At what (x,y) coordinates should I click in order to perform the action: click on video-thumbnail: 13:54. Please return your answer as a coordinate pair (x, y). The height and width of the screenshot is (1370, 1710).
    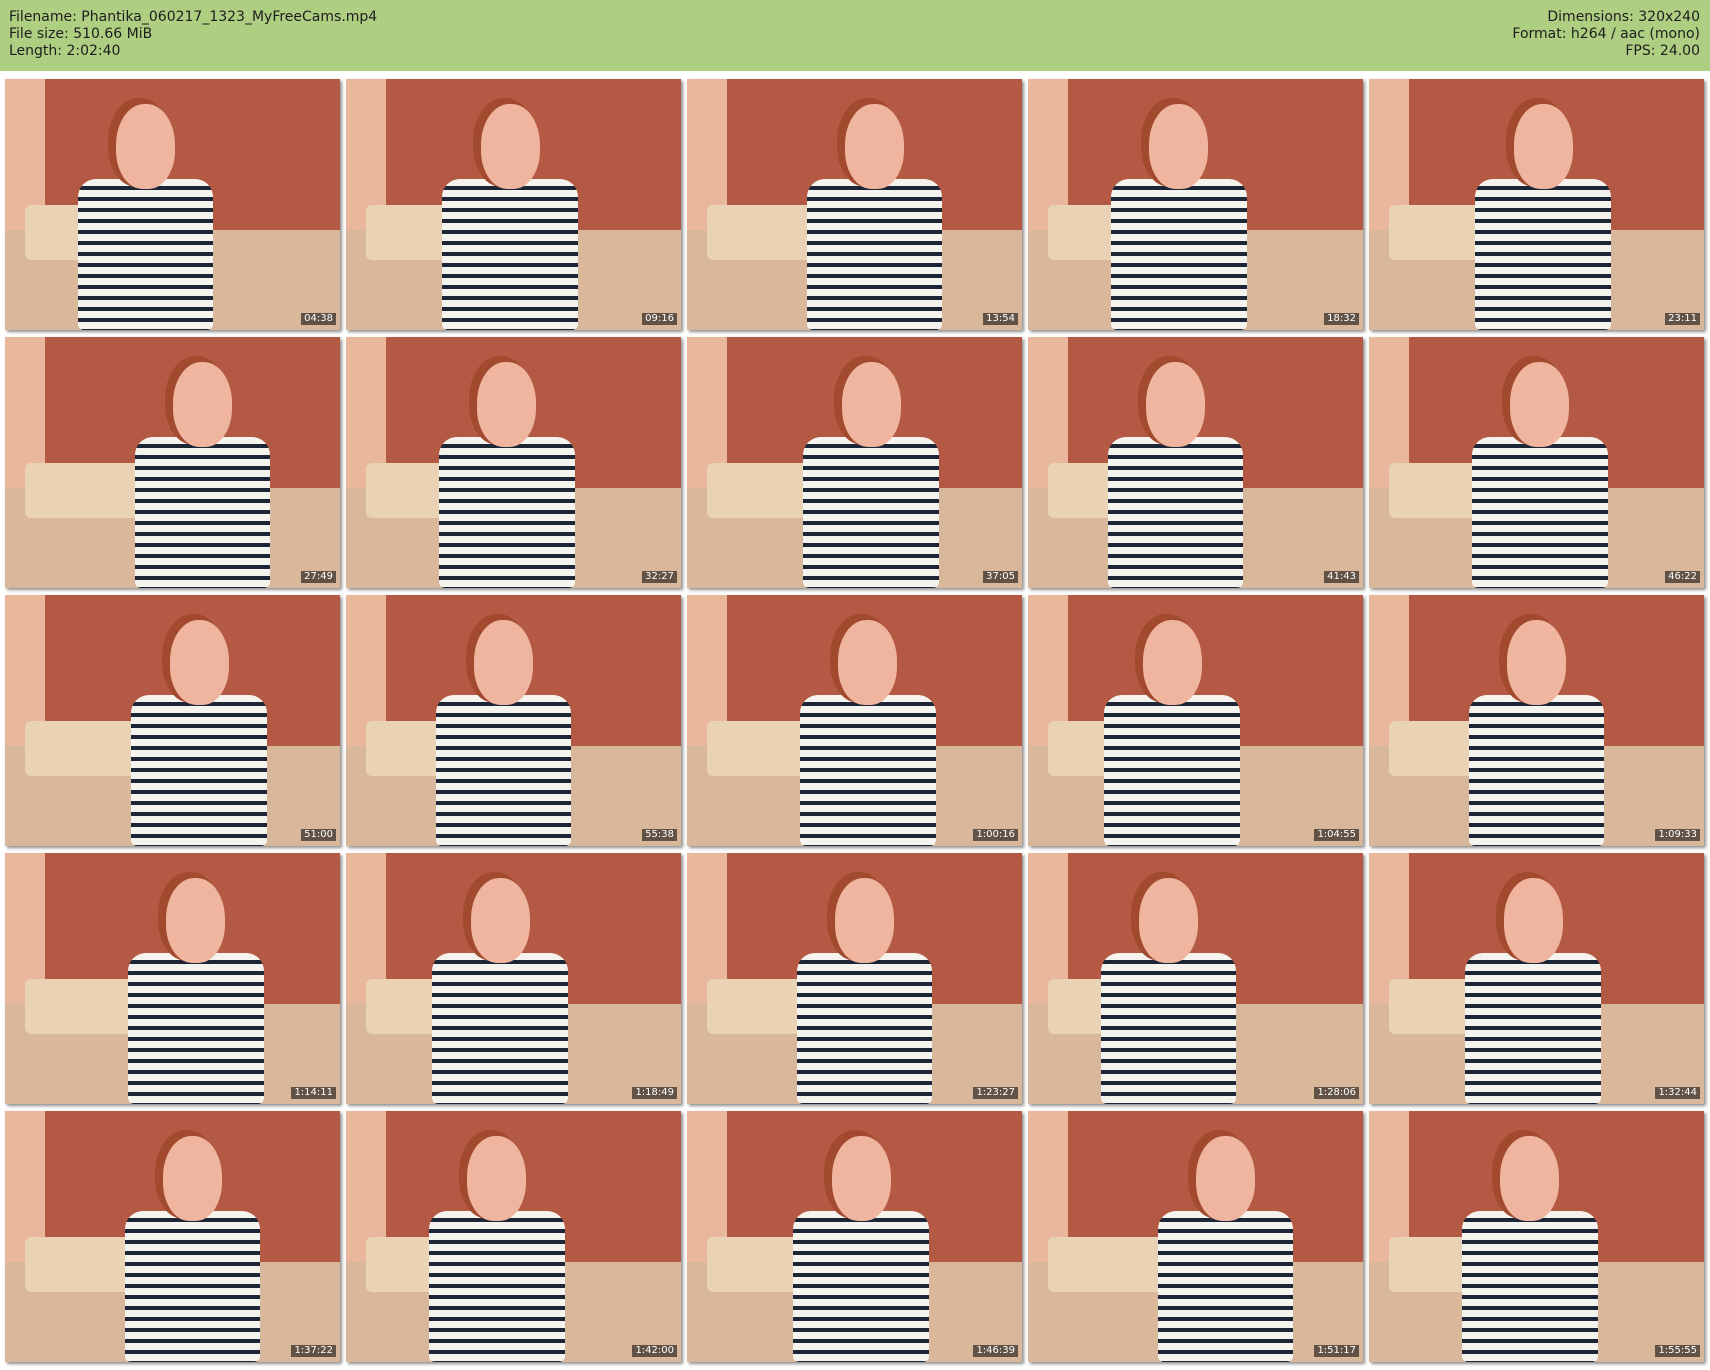
    Looking at the image, I should click on (854, 204).